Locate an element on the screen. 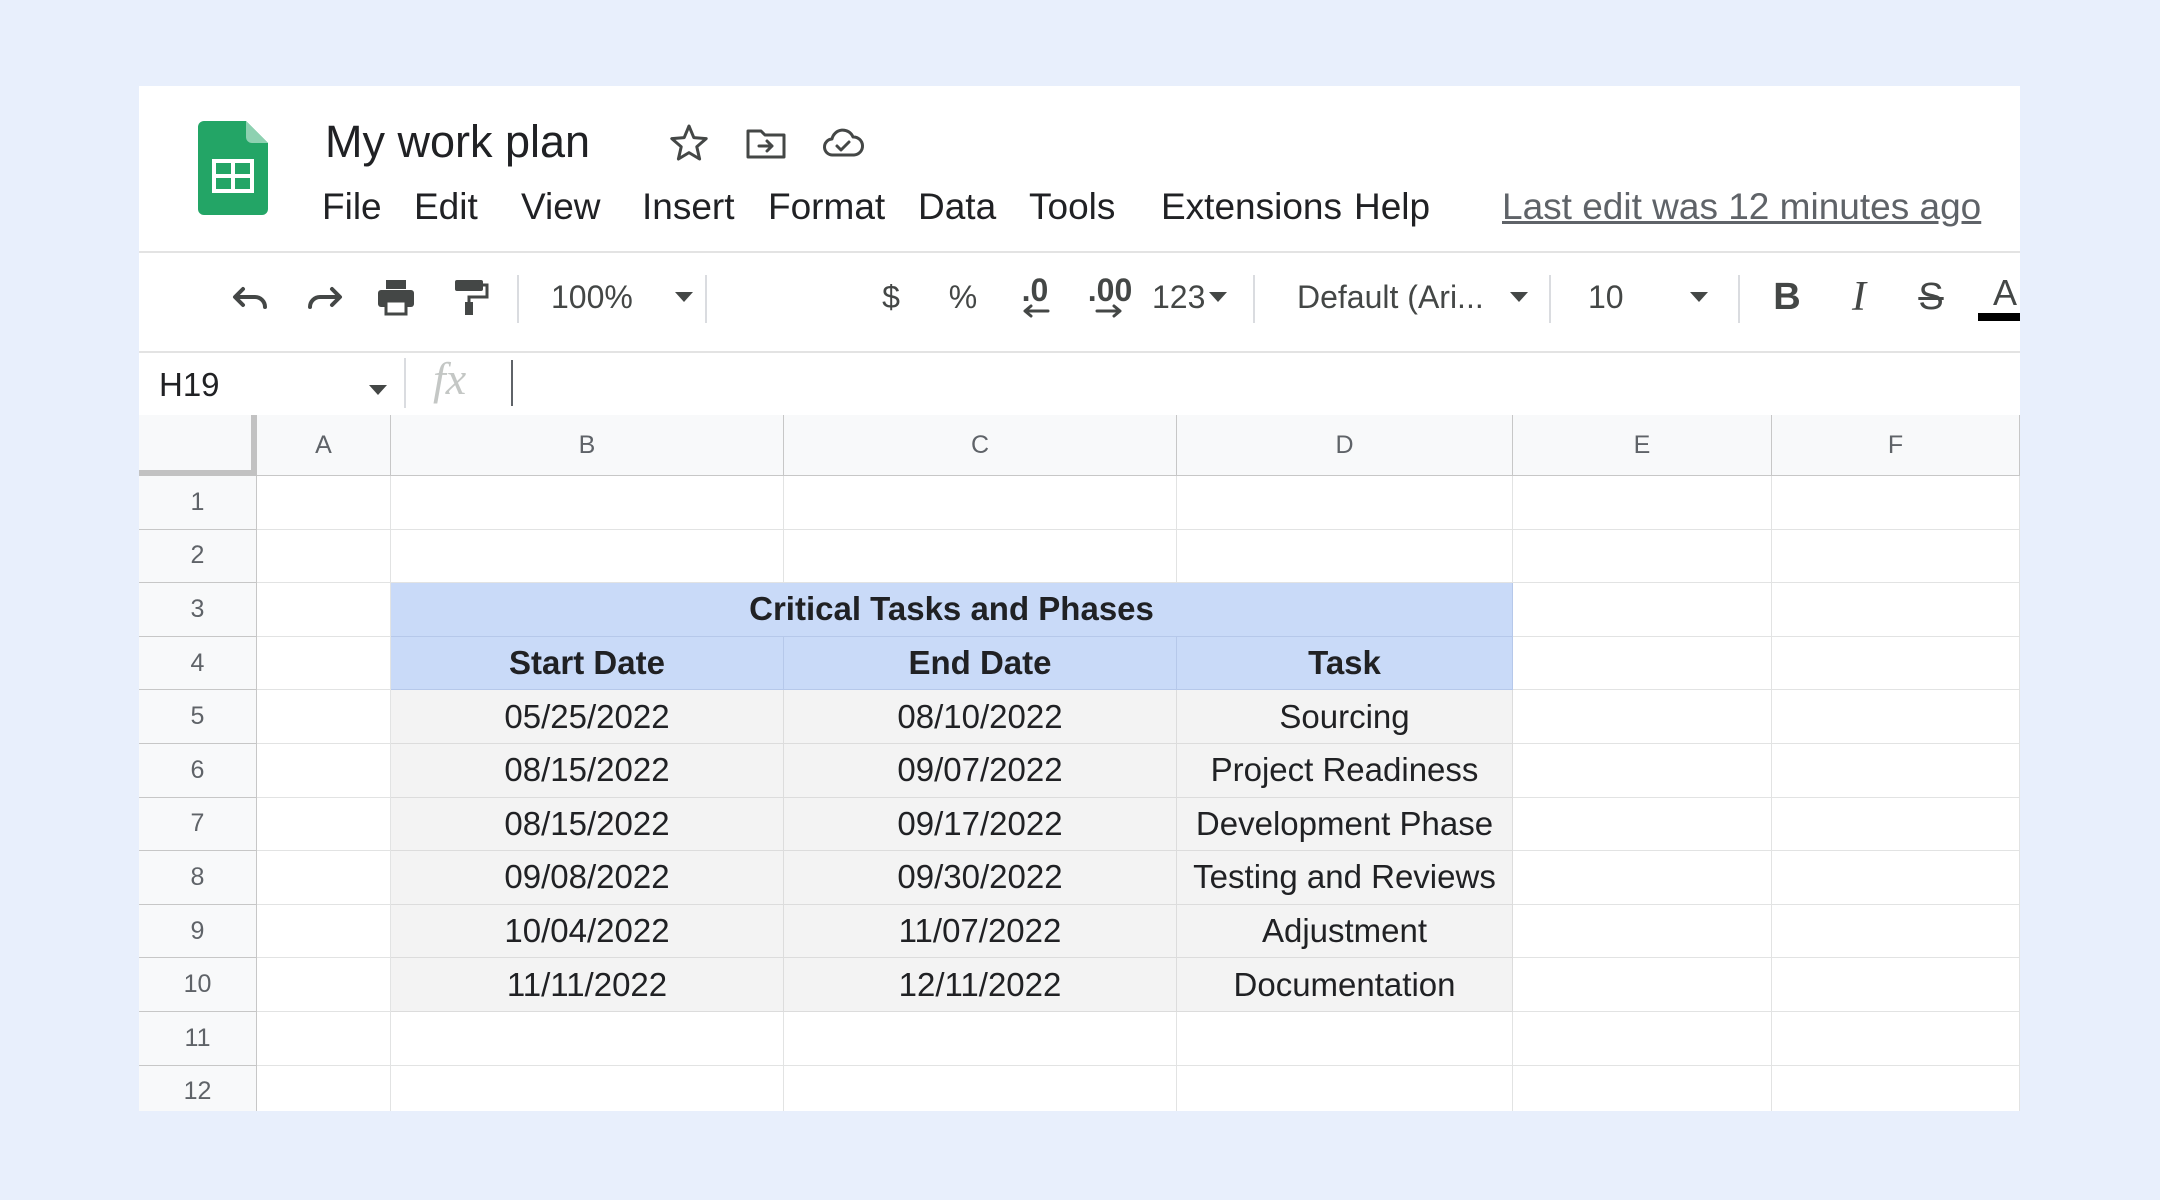  cell-a2 is located at coordinates (324, 556).